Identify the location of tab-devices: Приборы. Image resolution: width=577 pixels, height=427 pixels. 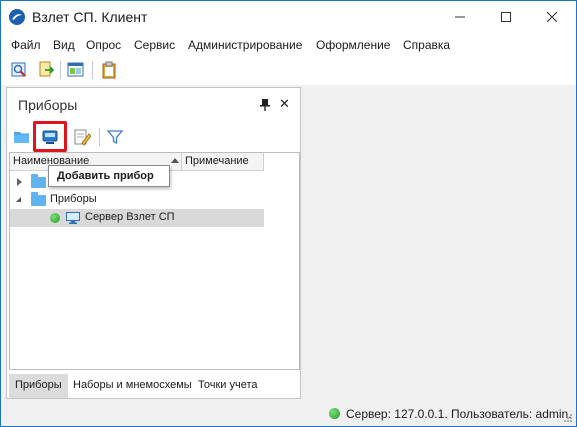
(38, 386).